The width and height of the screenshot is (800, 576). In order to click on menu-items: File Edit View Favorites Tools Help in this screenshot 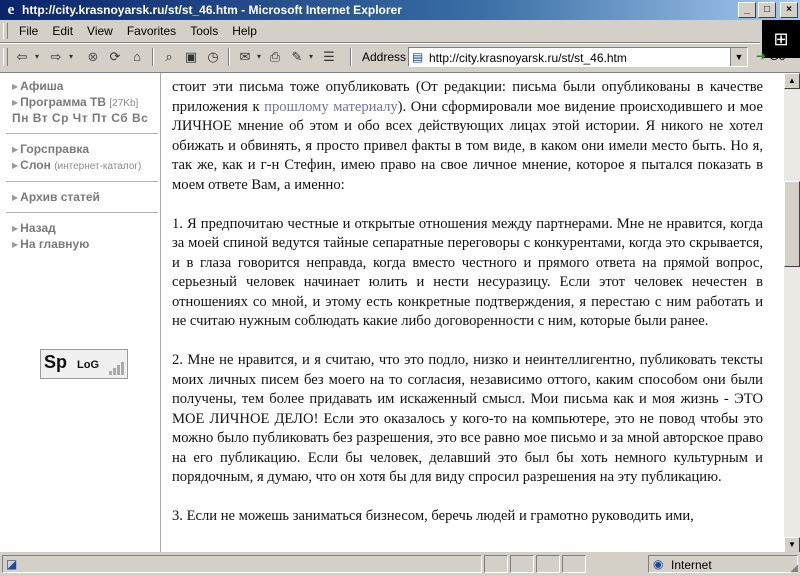, I will do `click(138, 31)`.